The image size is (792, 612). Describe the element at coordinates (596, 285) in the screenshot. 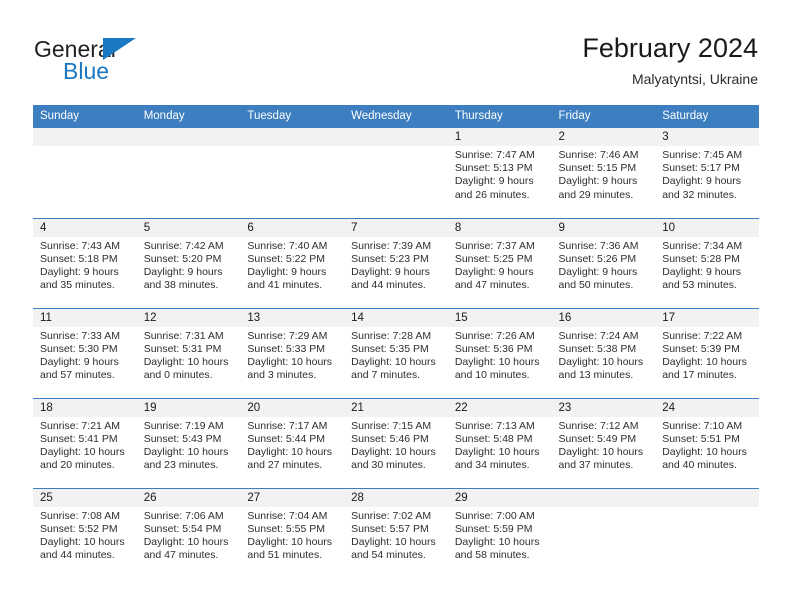

I see `daylight-duration-line2: and 50 minutes.` at that location.